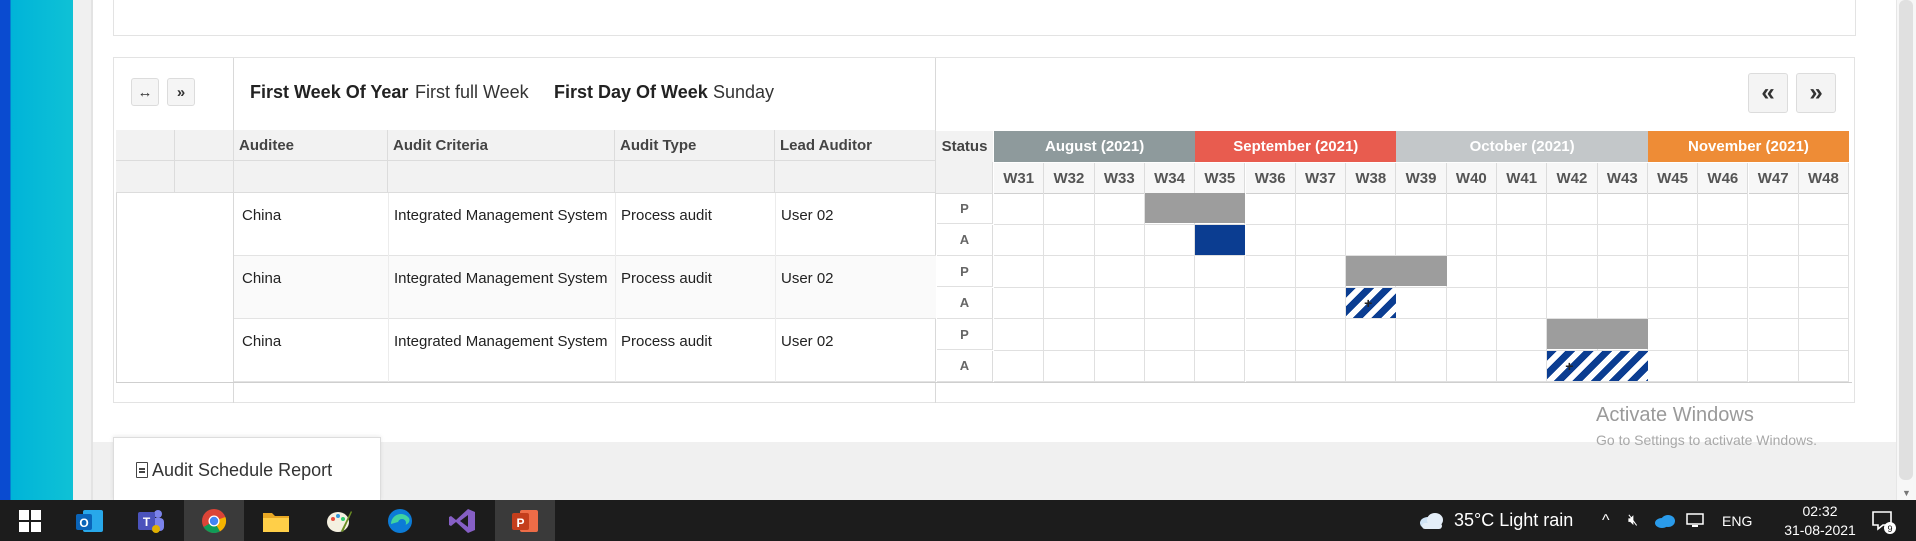 The height and width of the screenshot is (541, 1916). Describe the element at coordinates (242, 470) in the screenshot. I see `audit-schedule-report-link: Audit Schedule Report` at that location.